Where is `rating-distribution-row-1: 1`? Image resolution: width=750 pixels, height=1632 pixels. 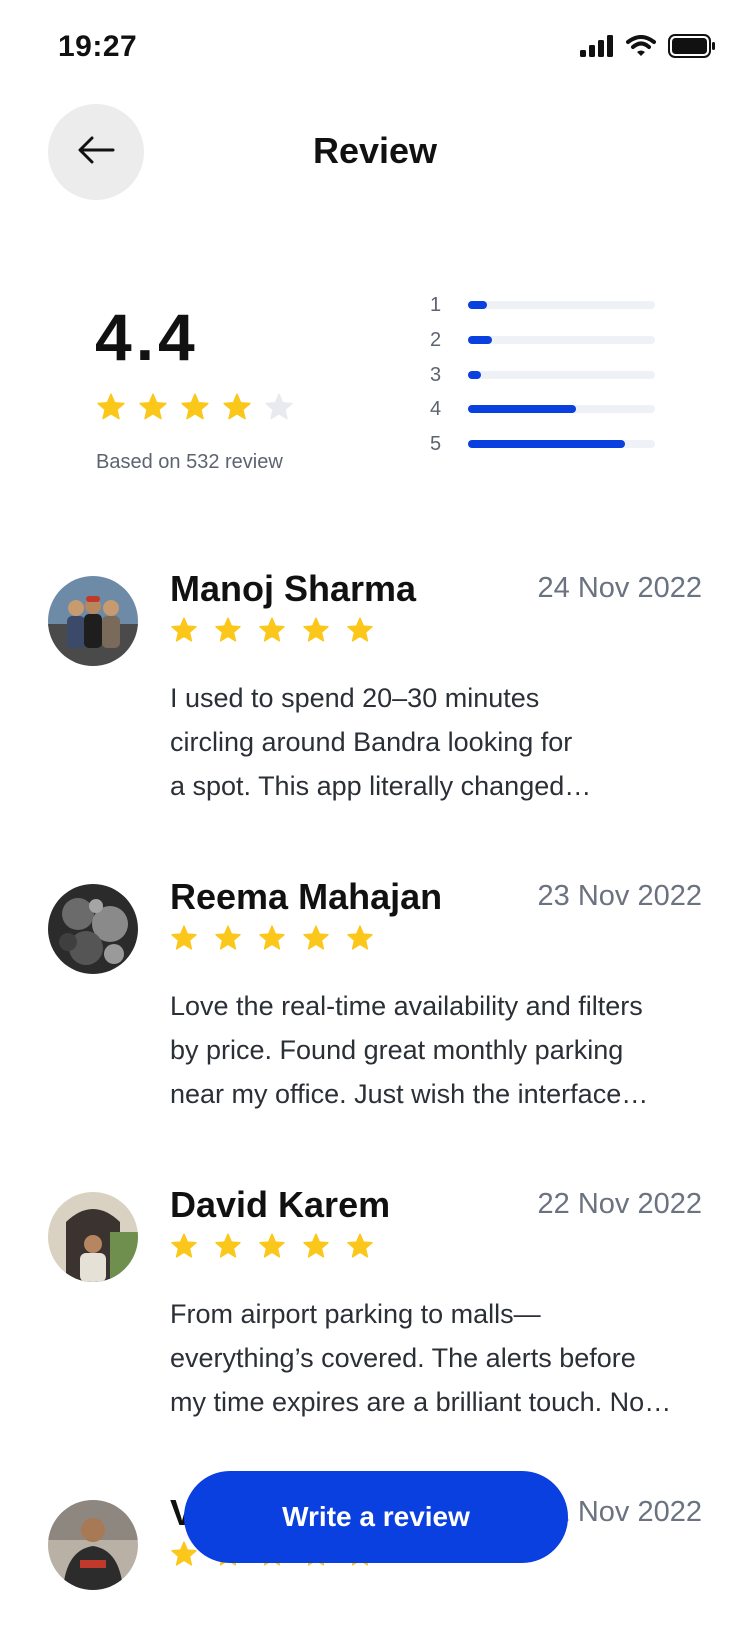
rating-distribution-row-1: 1 is located at coordinates (542, 305).